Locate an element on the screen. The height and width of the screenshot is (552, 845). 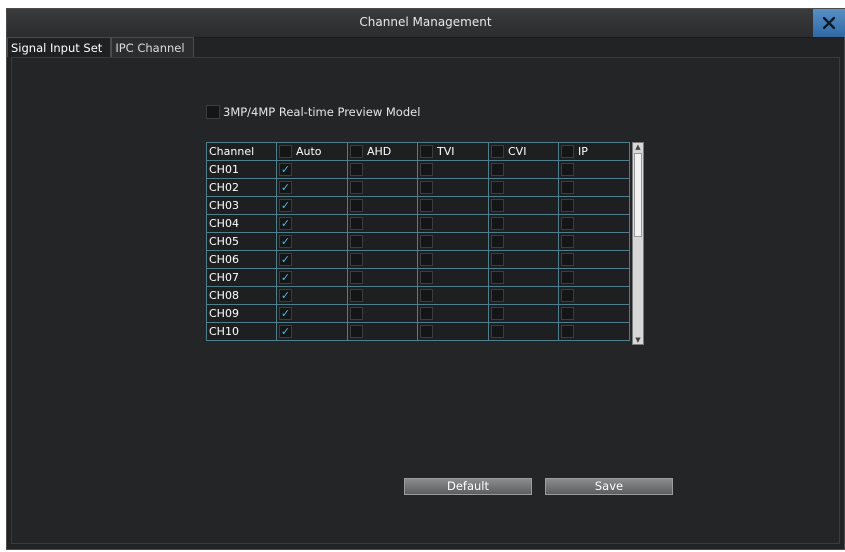
select-all-tvi-checkbox is located at coordinates (426, 151).